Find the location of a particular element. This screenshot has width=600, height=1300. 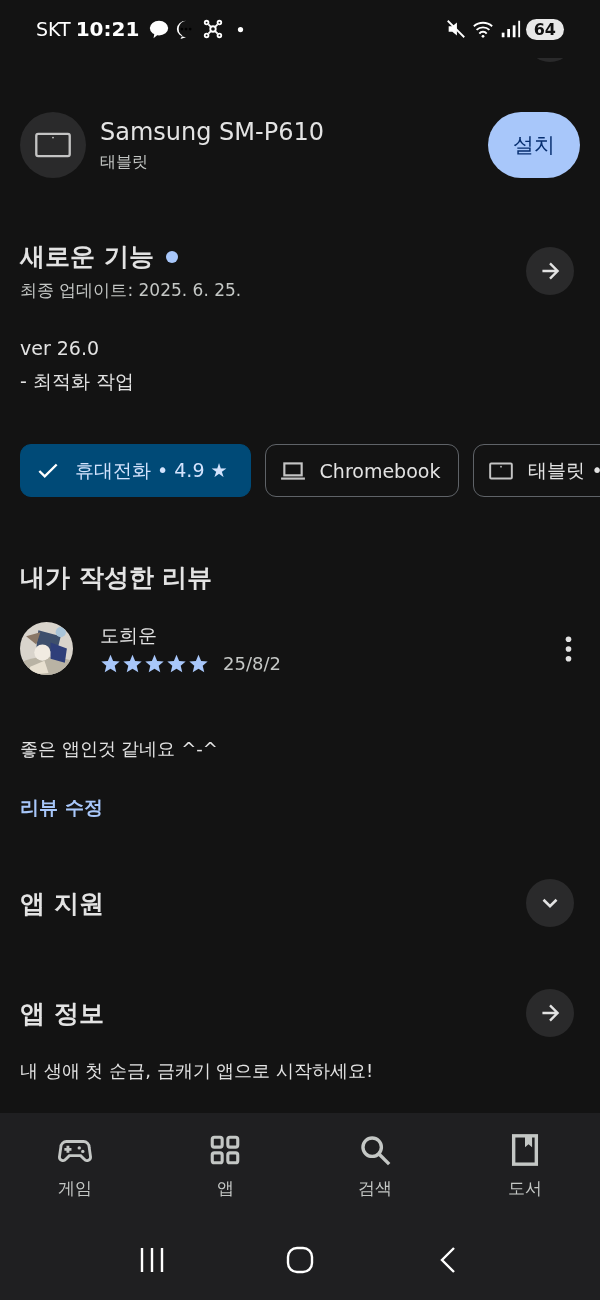

nav-tab: 검색 is located at coordinates (375, 1166).